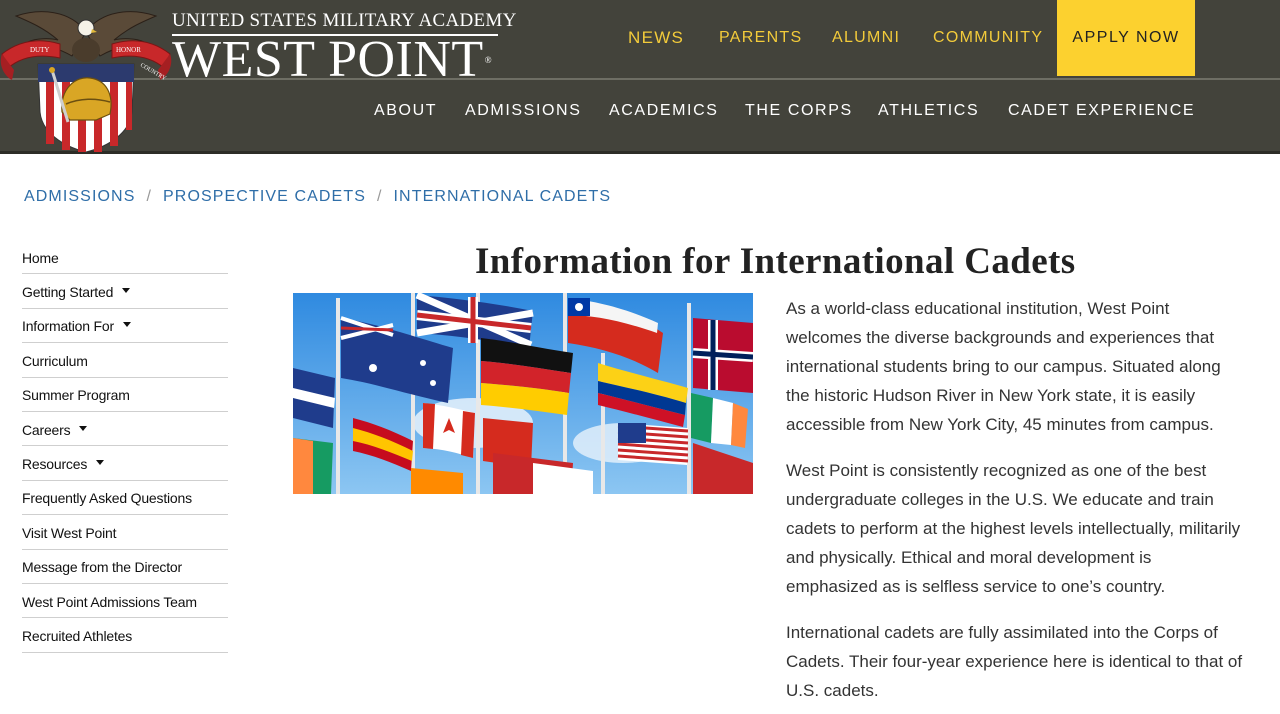 The height and width of the screenshot is (714, 1280). I want to click on nav-parents: PARENTS, so click(760, 38).